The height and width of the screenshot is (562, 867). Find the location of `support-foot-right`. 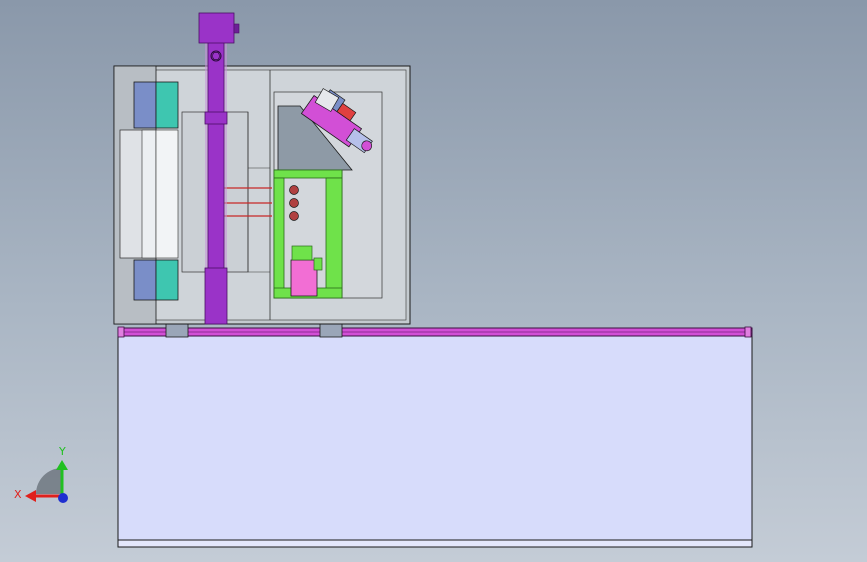

support-foot-right is located at coordinates (331, 330).